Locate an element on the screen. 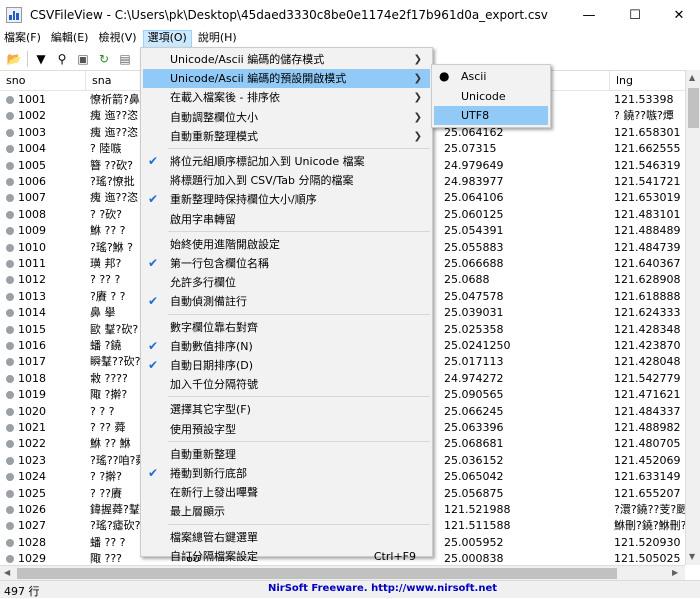 Image resolution: width=700 pixels, height=599 pixels. minimize-button: — is located at coordinates (589, 15).